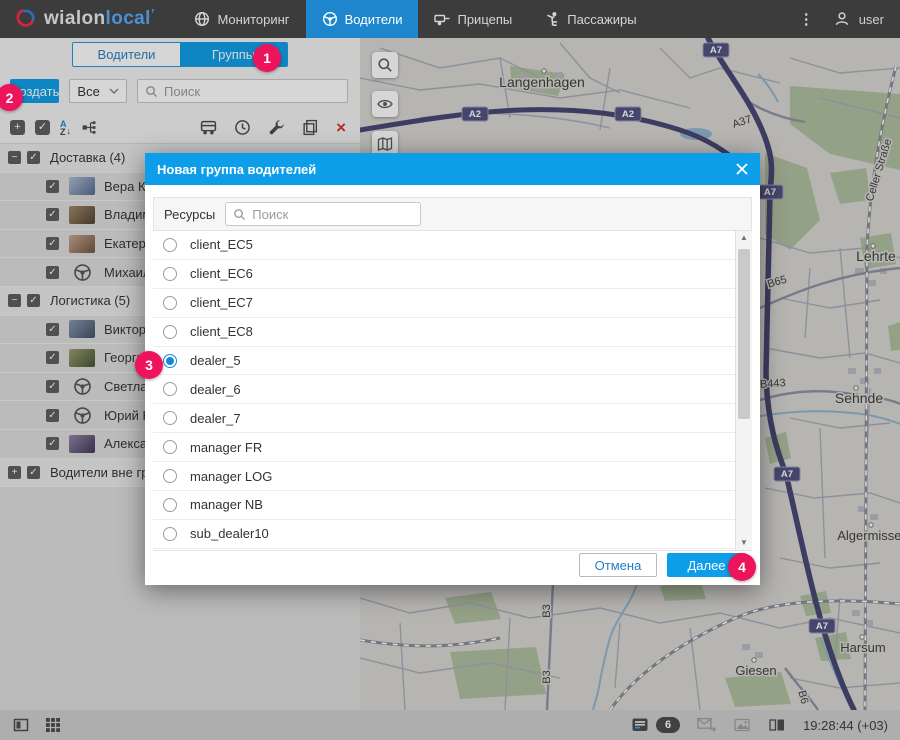 The width and height of the screenshot is (900, 740). I want to click on scrollbar-thumb, so click(744, 334).